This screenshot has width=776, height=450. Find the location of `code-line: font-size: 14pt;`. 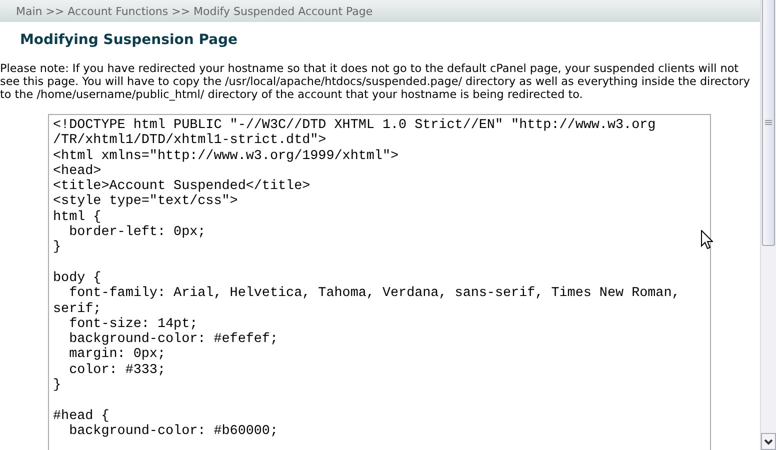

code-line: font-size: 14pt; is located at coordinates (133, 324).